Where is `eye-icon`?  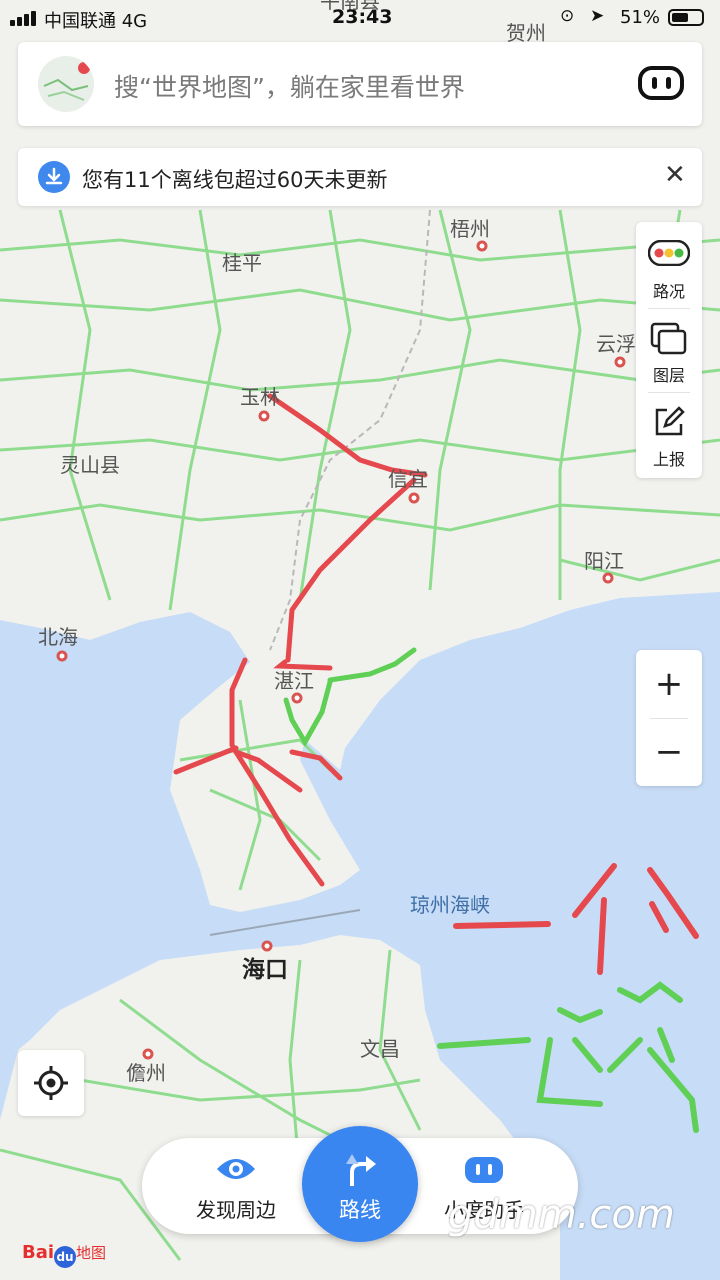
eye-icon is located at coordinates (236, 1169).